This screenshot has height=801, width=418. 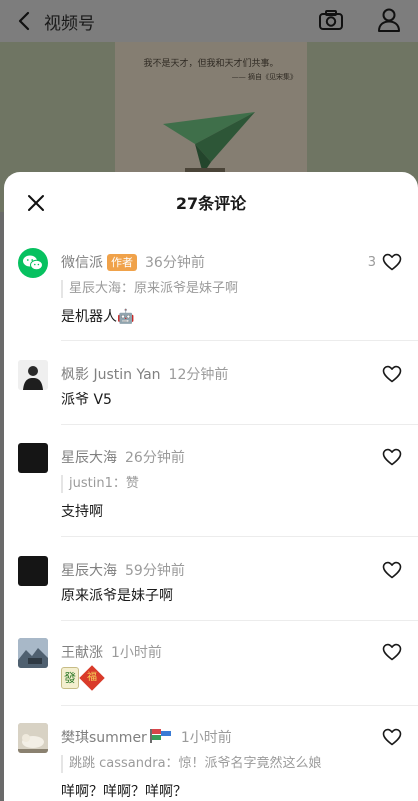 What do you see at coordinates (25, 21) in the screenshot?
I see `chevron-left-icon` at bounding box center [25, 21].